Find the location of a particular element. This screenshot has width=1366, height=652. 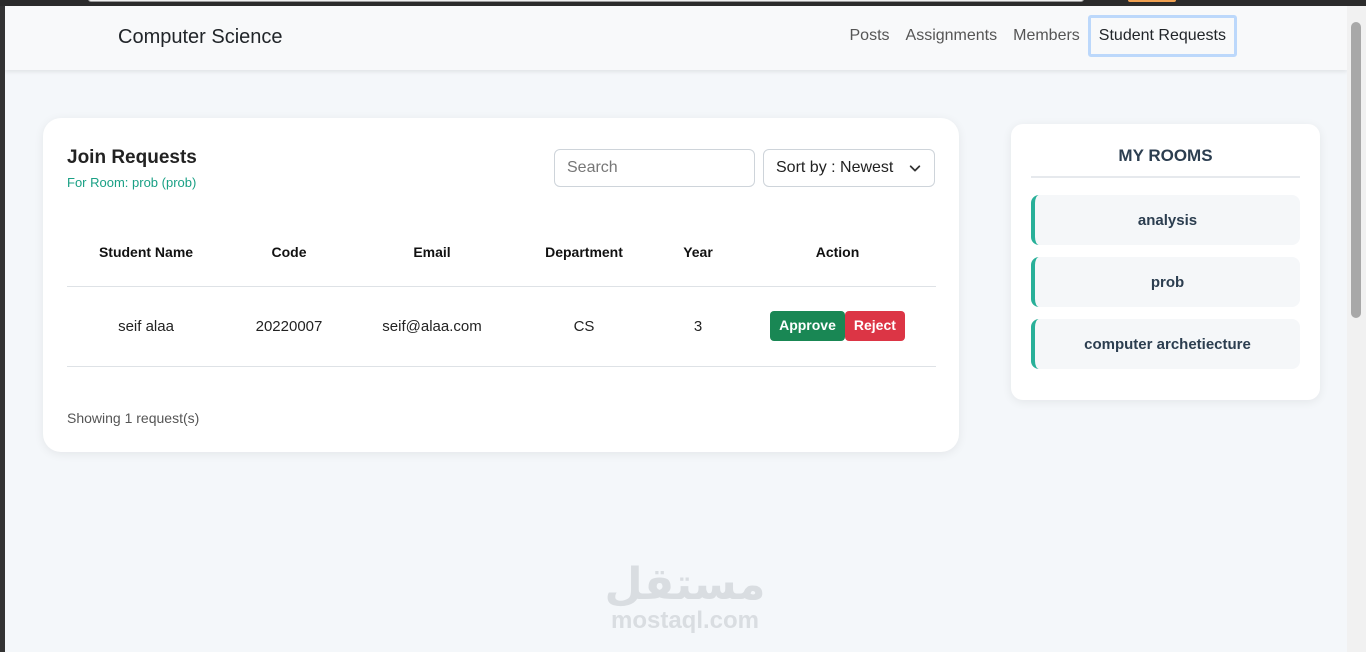

cell-year: 3 is located at coordinates (698, 326).